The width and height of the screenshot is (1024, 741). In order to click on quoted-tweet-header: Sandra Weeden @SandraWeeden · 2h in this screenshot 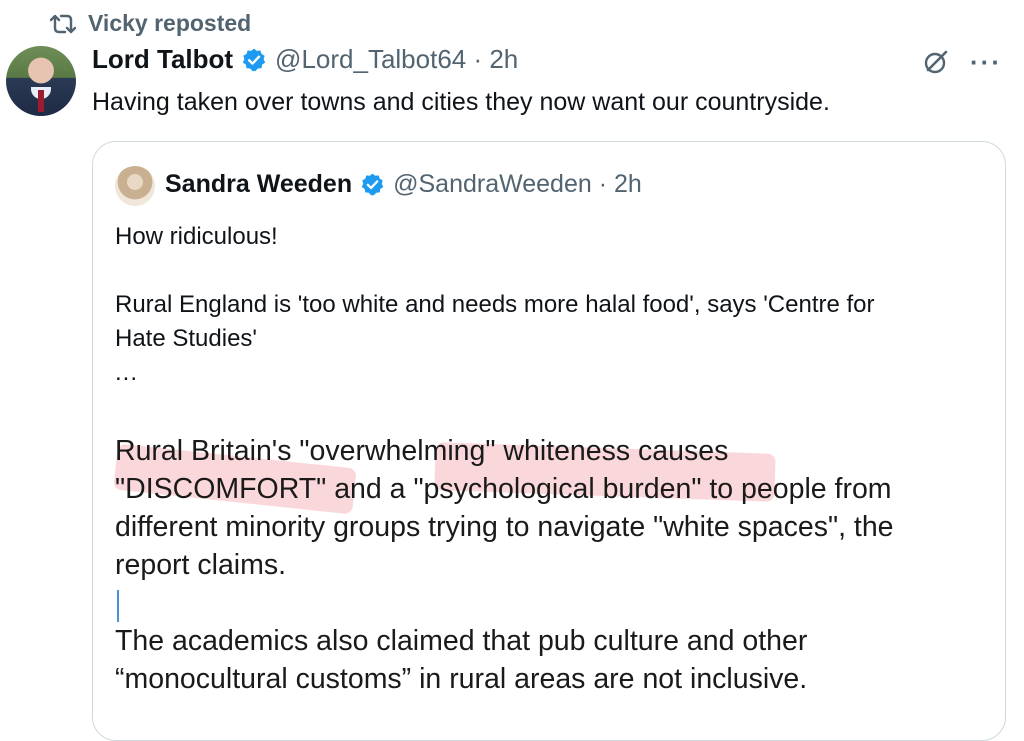, I will do `click(403, 184)`.